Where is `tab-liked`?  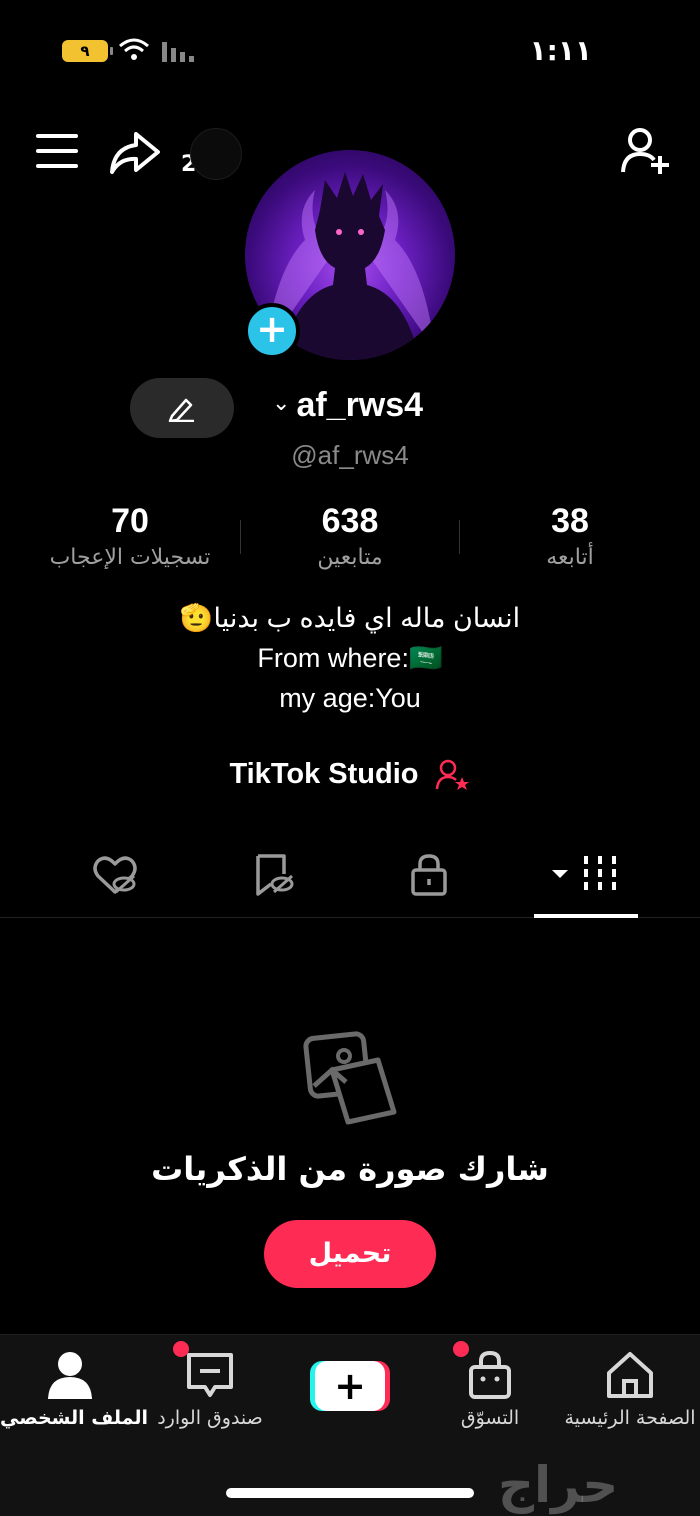
tab-liked is located at coordinates (115, 877).